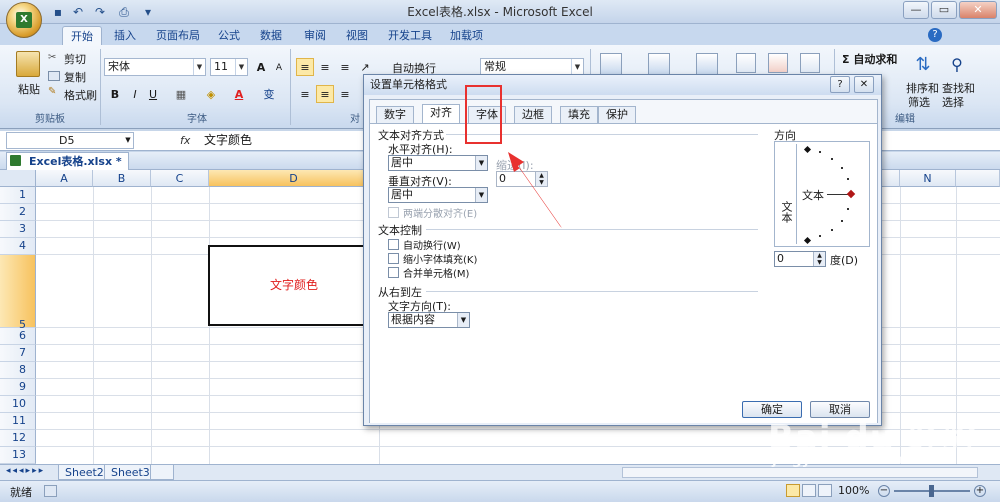 The width and height of the screenshot is (1000, 502). I want to click on tab-insert: 插入, so click(125, 36).